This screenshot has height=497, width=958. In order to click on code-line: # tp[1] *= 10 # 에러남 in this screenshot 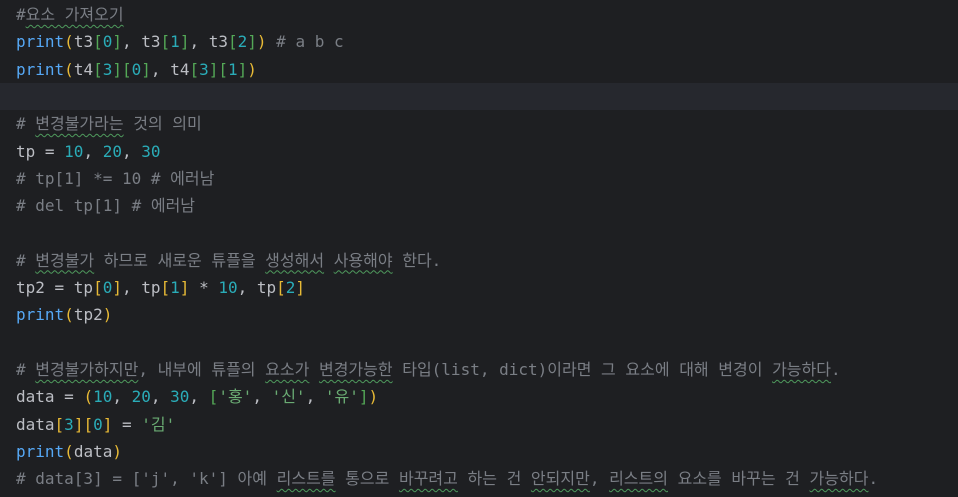, I will do `click(479, 178)`.